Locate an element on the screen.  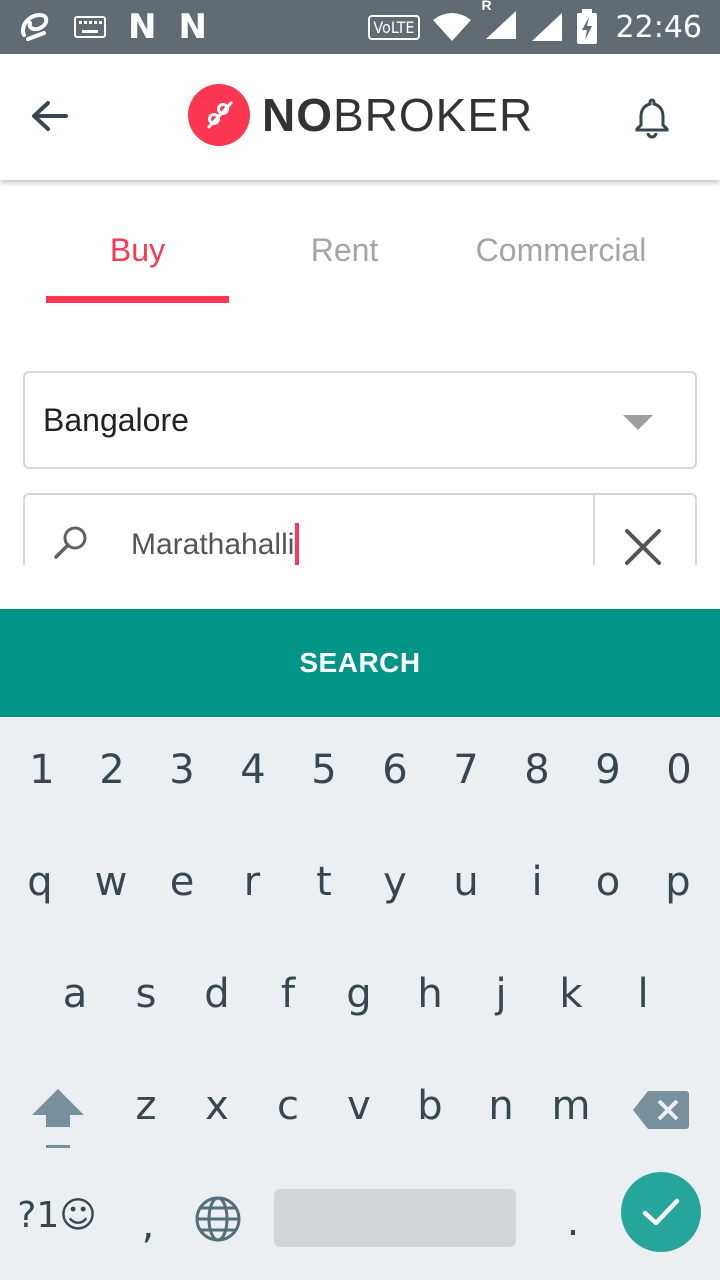
app-bar: NOBROKER is located at coordinates (360, 117).